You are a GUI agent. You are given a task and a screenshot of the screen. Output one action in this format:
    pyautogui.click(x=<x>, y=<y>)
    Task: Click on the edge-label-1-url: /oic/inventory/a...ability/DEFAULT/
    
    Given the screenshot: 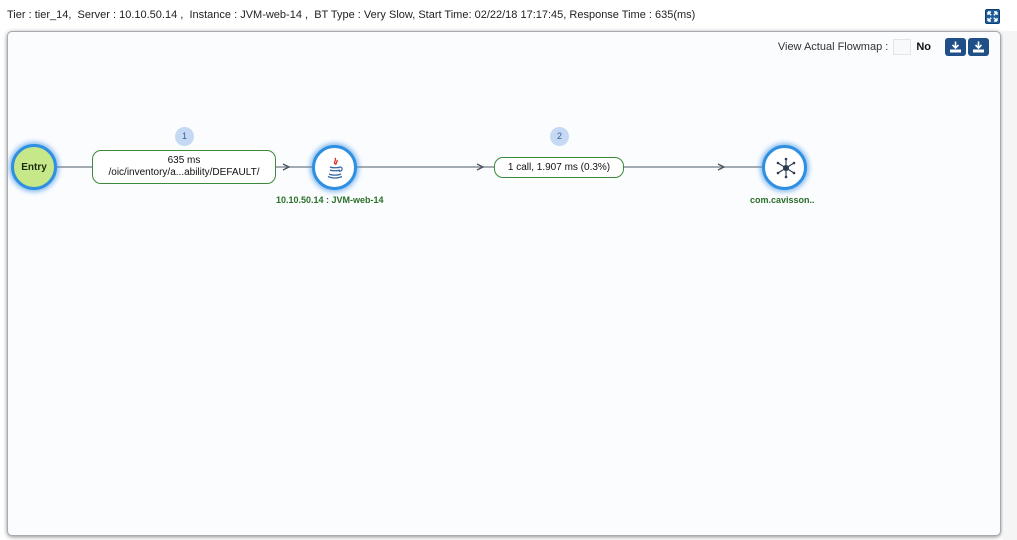 What is the action you would take?
    pyautogui.click(x=184, y=172)
    